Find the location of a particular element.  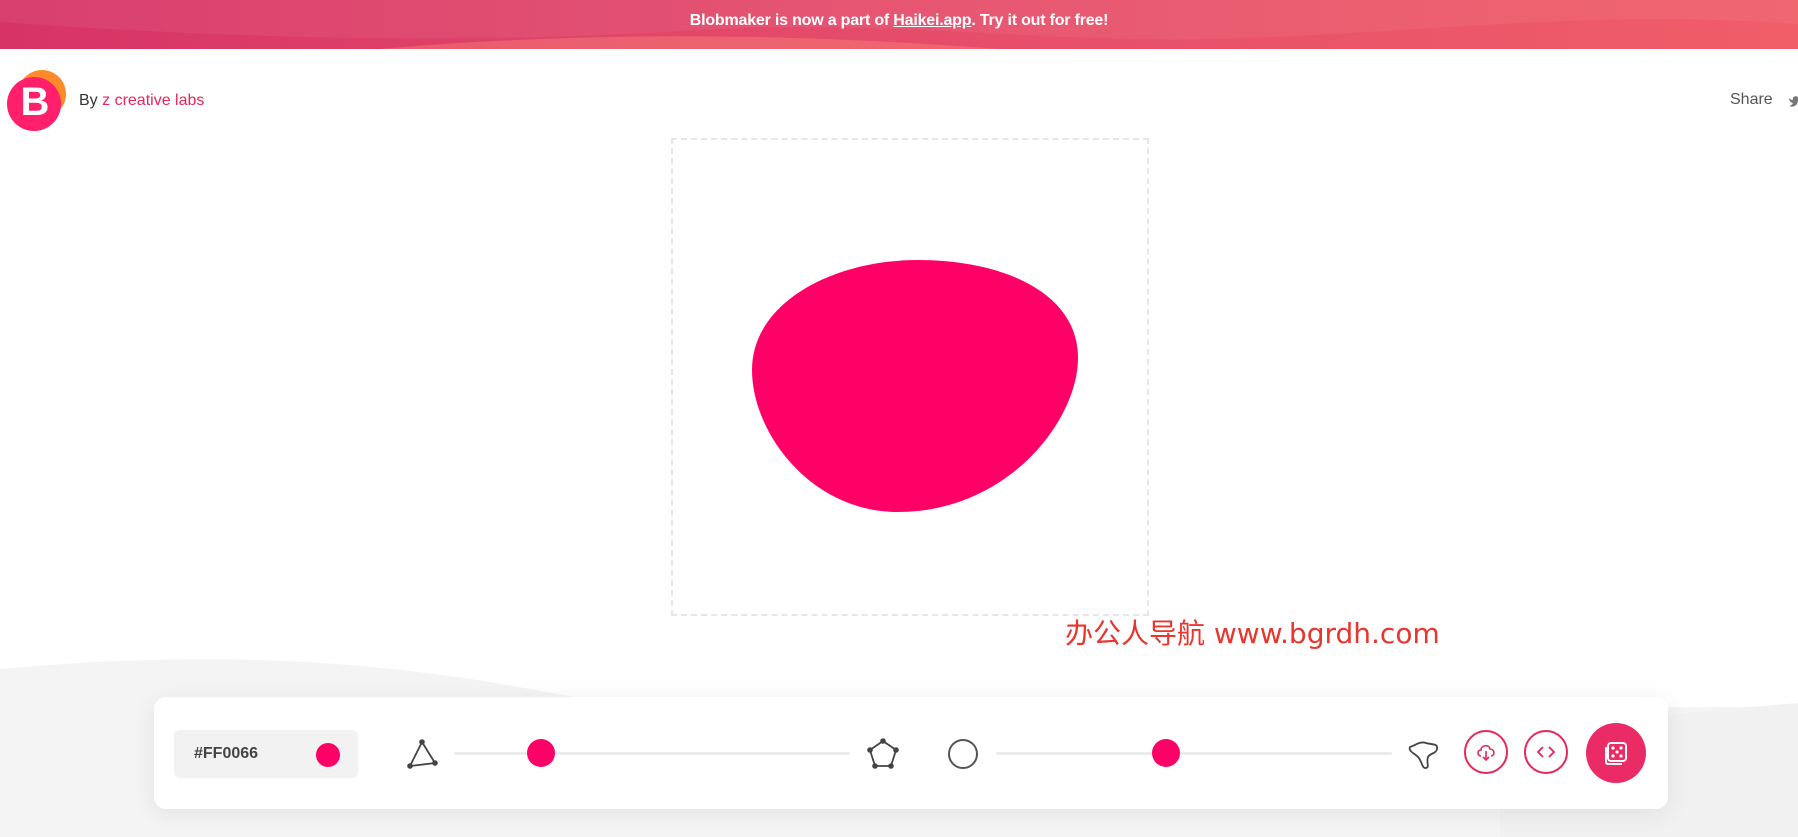

by-line: By z creative labs is located at coordinates (141, 101).